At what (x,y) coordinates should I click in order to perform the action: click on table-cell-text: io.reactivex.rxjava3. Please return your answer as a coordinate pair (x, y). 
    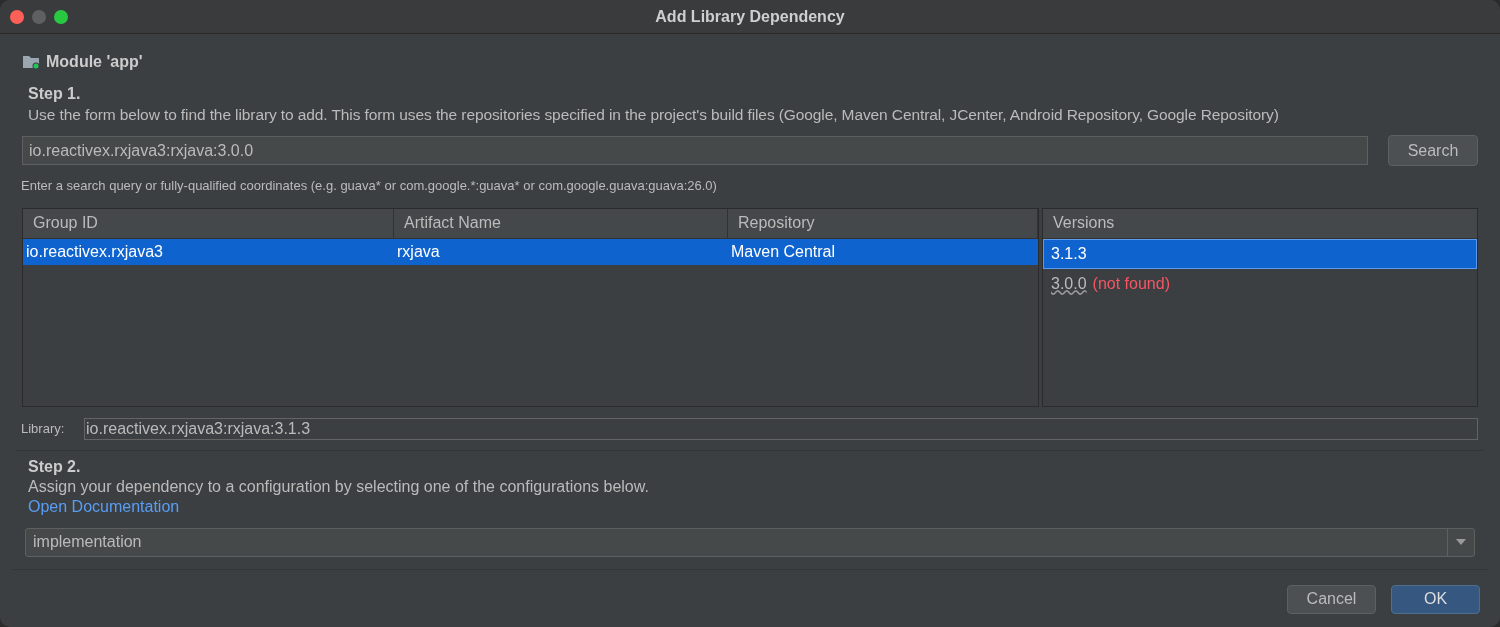
    Looking at the image, I should click on (94, 251).